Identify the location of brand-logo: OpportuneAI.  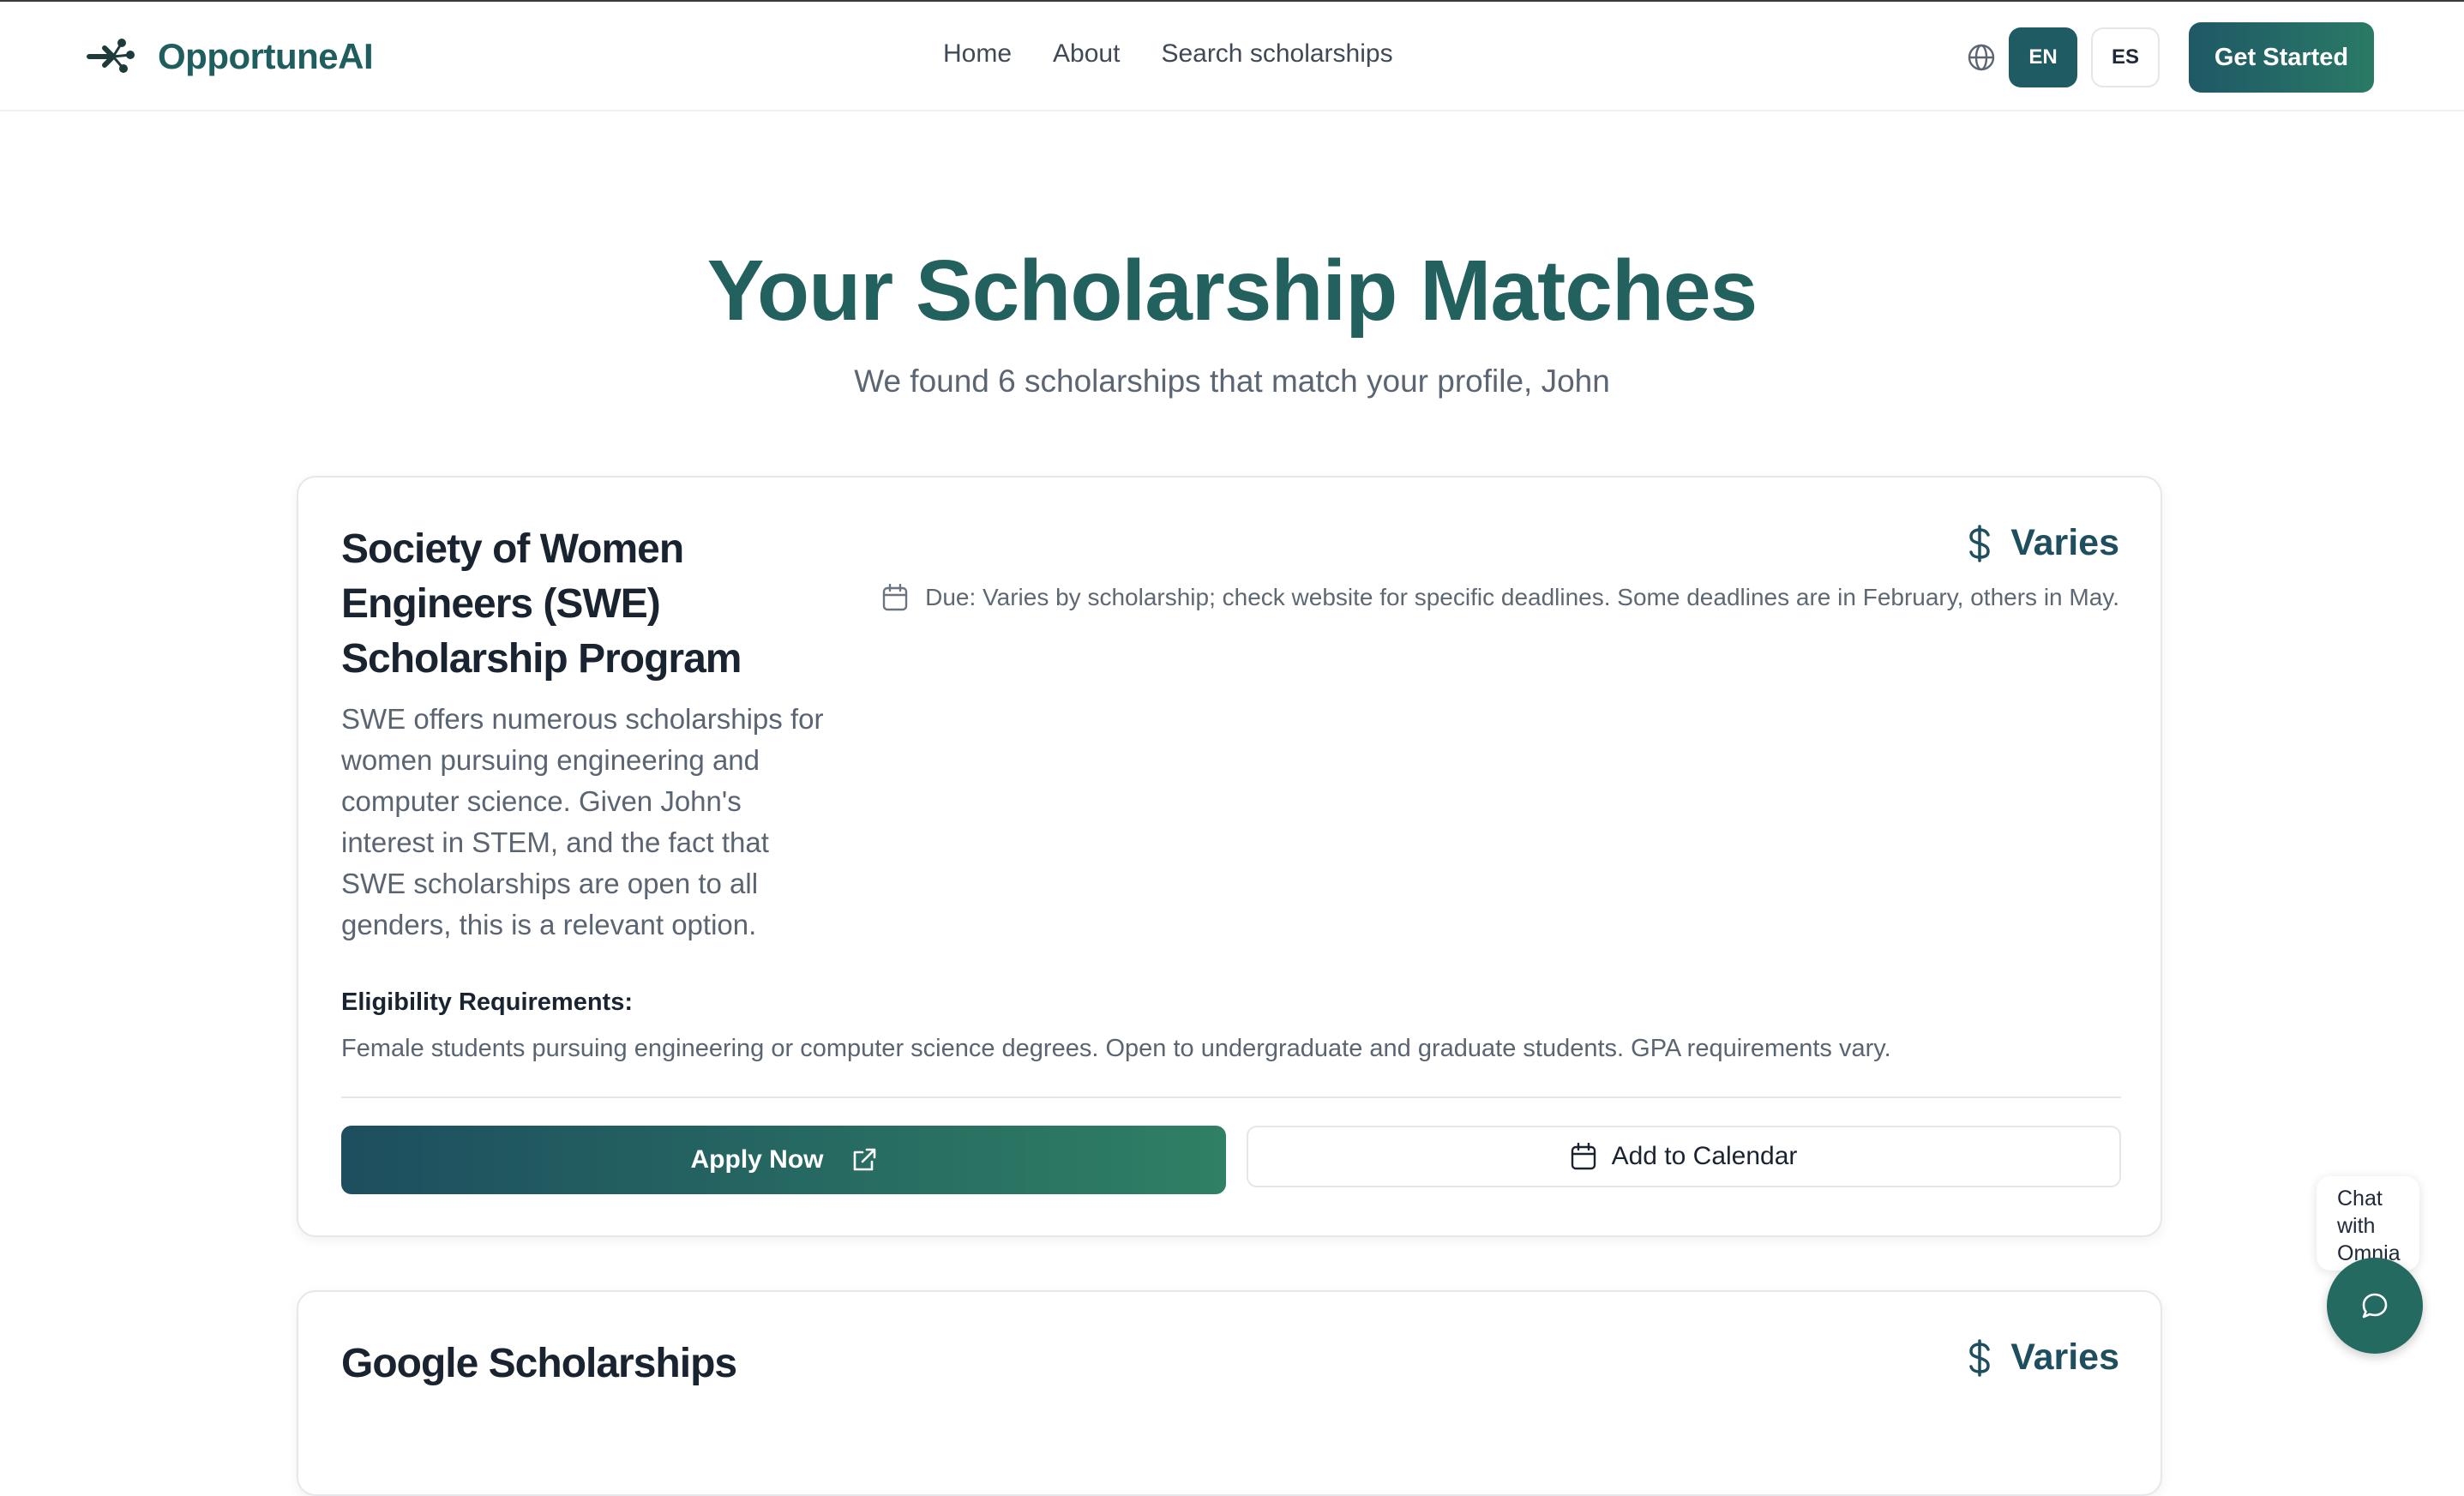
(230, 57).